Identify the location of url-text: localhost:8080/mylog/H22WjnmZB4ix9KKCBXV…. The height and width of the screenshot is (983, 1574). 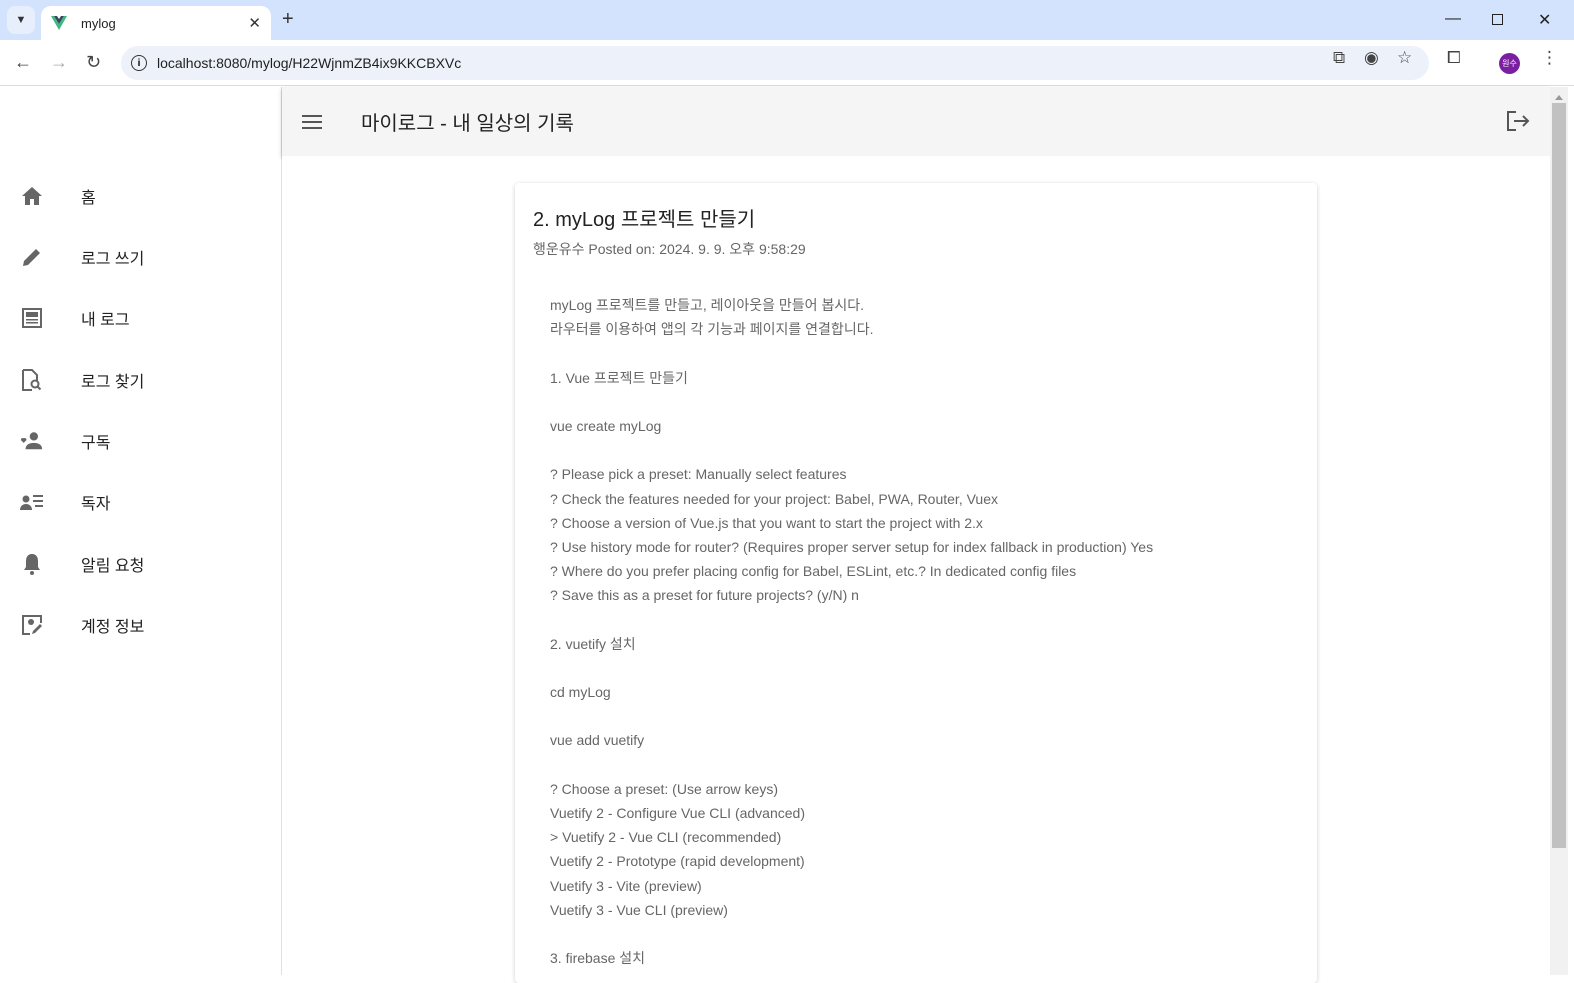
(309, 63).